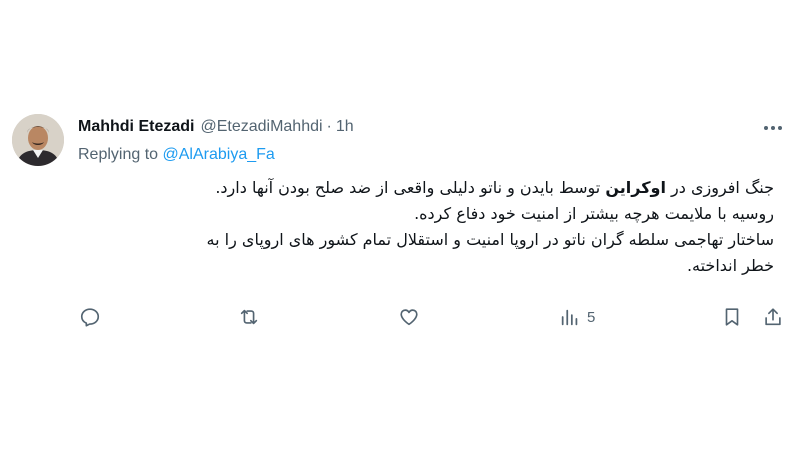 The width and height of the screenshot is (800, 450). I want to click on tweet-header: Mahhdi Etezadi @EtezadiMahhdi · 1h, so click(216, 127).